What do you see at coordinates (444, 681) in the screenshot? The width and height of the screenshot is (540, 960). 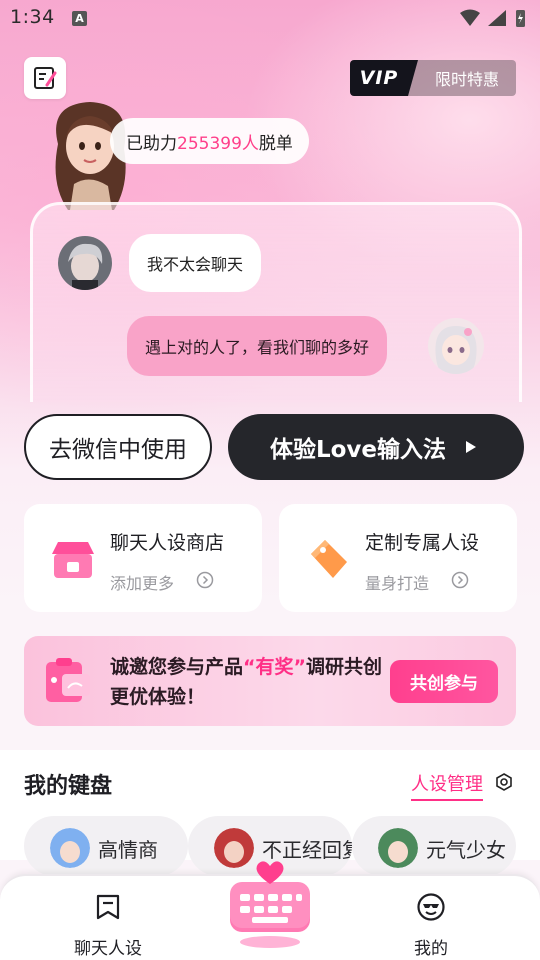 I see `survey-join-button: 共创参与` at bounding box center [444, 681].